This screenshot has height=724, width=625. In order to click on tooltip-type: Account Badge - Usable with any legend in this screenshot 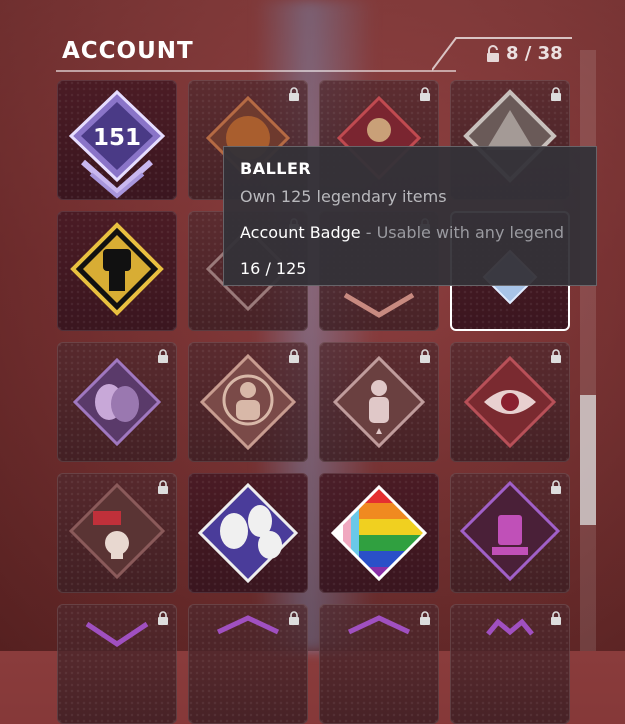, I will do `click(402, 232)`.